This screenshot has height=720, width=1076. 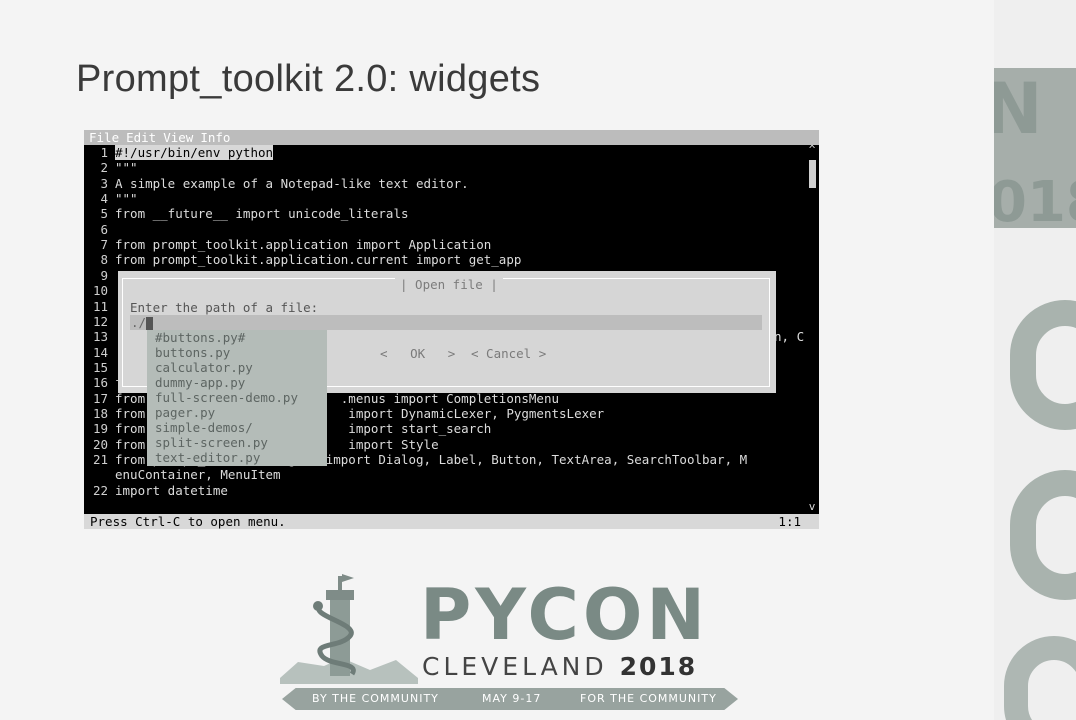 I want to click on scroll-down-icon: v, so click(x=812, y=506).